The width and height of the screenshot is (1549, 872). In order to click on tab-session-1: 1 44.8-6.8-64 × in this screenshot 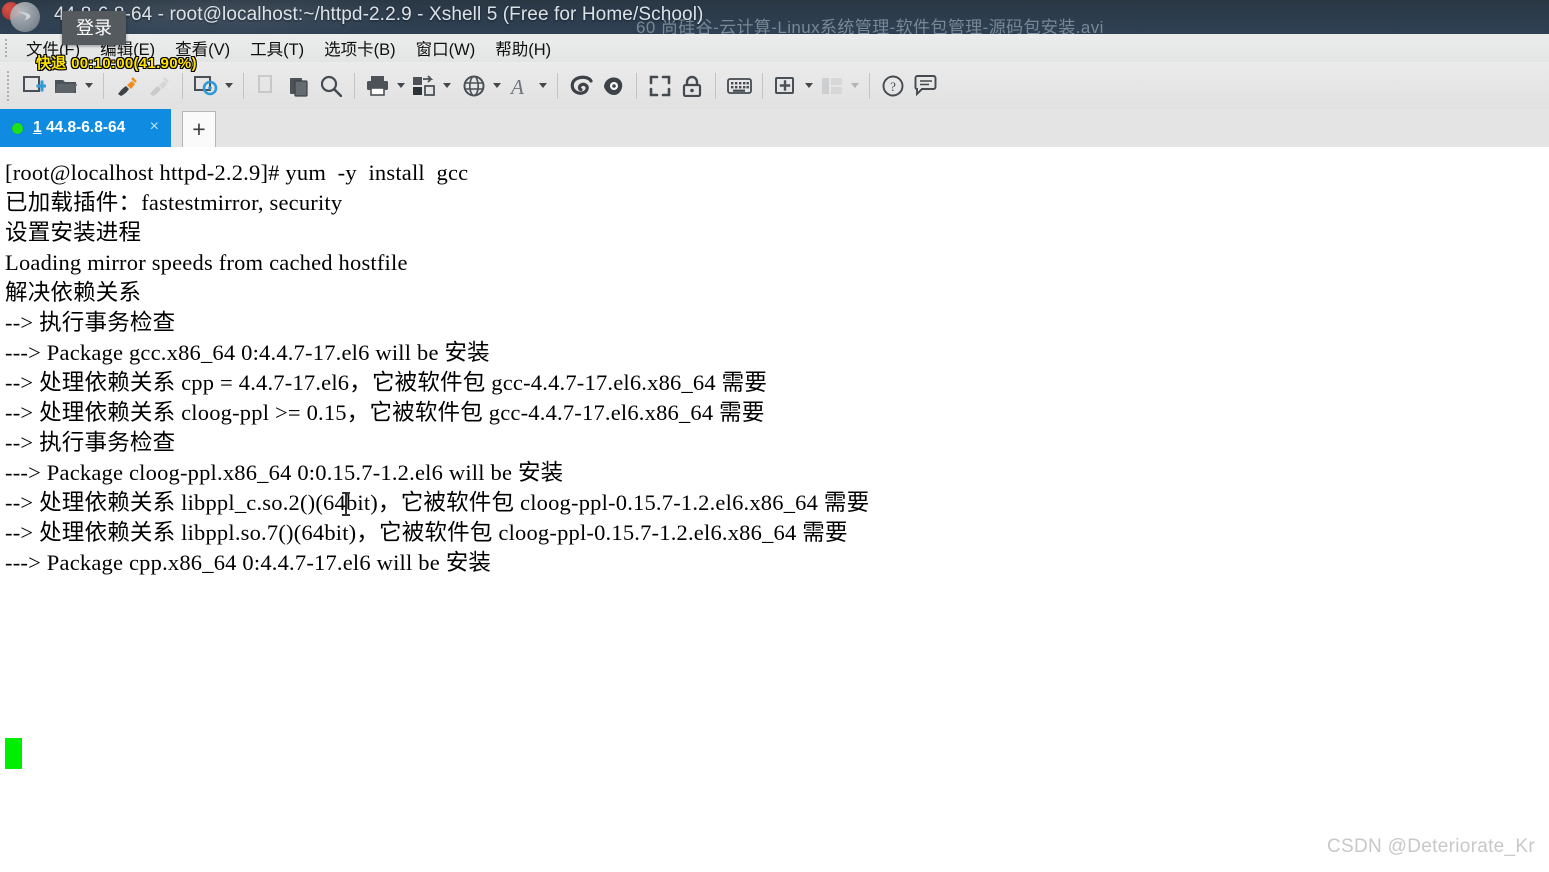, I will do `click(85, 128)`.